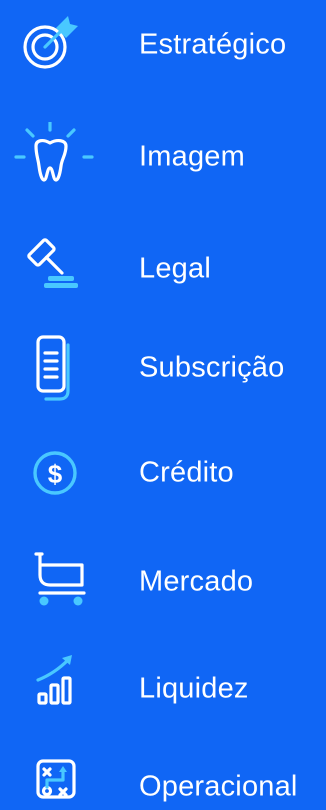 Image resolution: width=326 pixels, height=810 pixels. Describe the element at coordinates (192, 156) in the screenshot. I see `menu-item-label: Imagem` at that location.